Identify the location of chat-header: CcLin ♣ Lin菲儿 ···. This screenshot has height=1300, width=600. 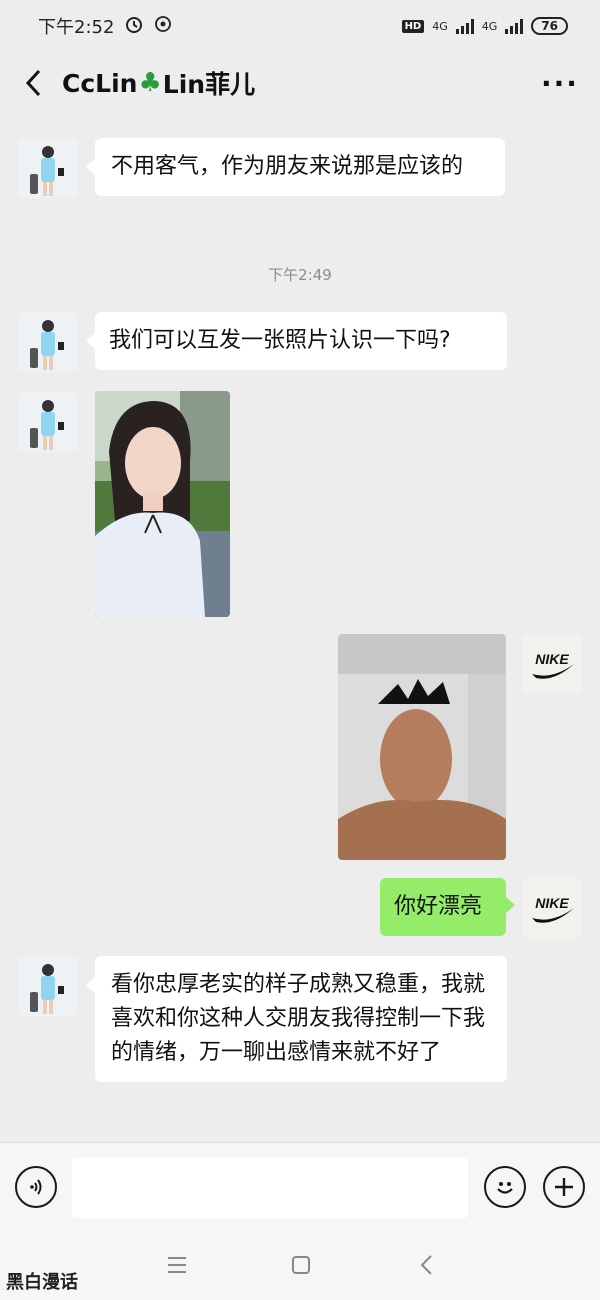
(300, 83).